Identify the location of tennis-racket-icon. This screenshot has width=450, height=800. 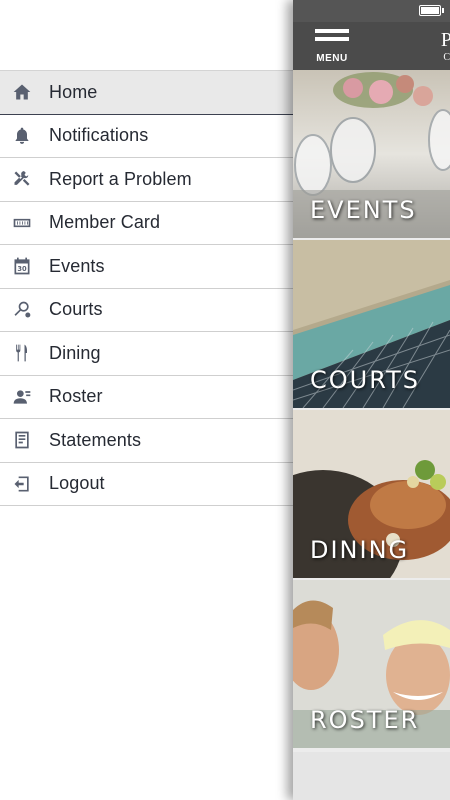
(22, 310).